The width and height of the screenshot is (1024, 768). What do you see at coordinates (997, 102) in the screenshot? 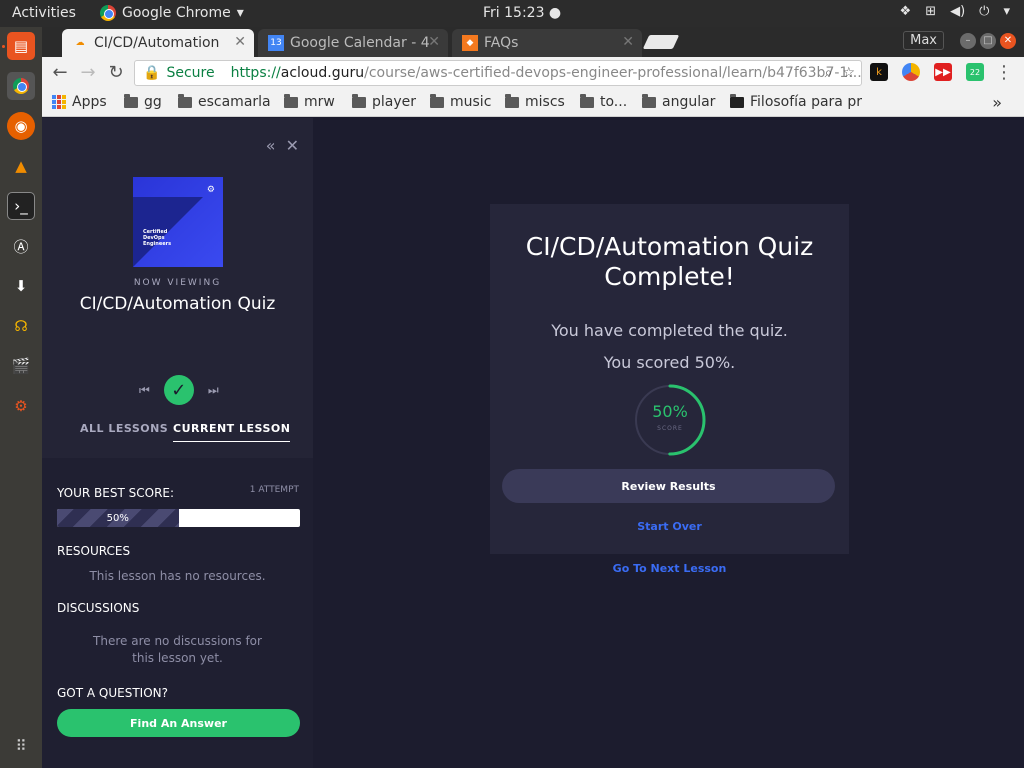
I see `more-bookmarks-icon: »` at bounding box center [997, 102].